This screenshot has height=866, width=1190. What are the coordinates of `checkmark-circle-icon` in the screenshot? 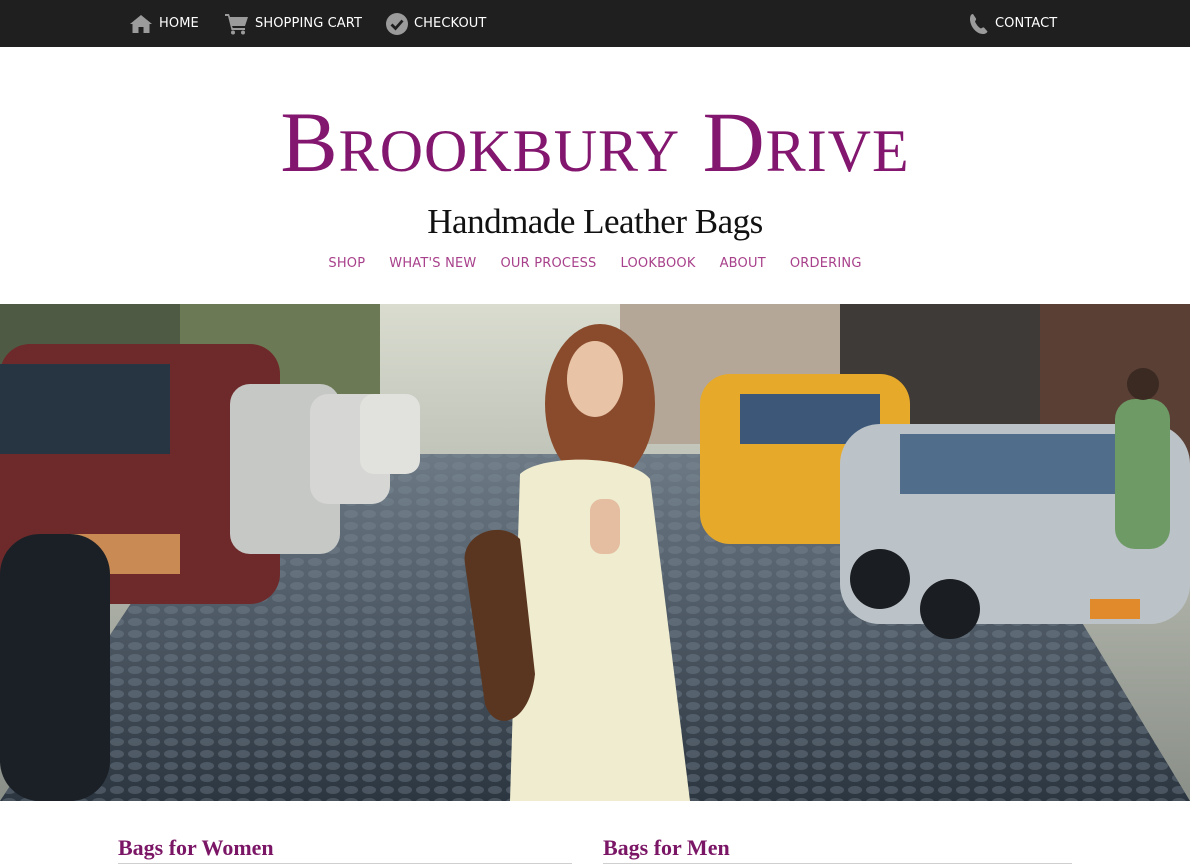 It's located at (397, 23).